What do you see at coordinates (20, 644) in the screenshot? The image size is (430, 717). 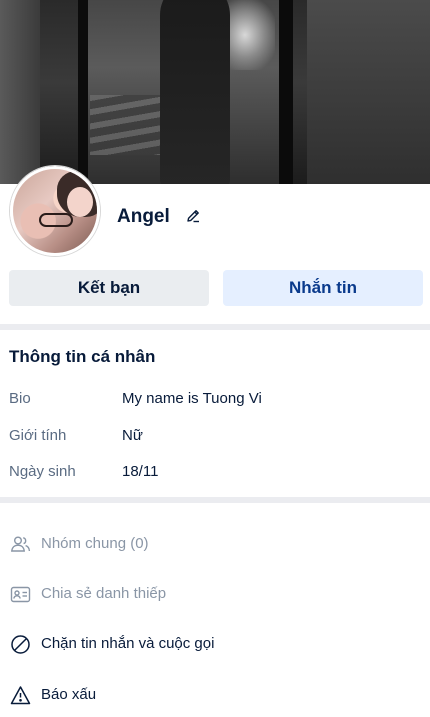 I see `block-icon` at bounding box center [20, 644].